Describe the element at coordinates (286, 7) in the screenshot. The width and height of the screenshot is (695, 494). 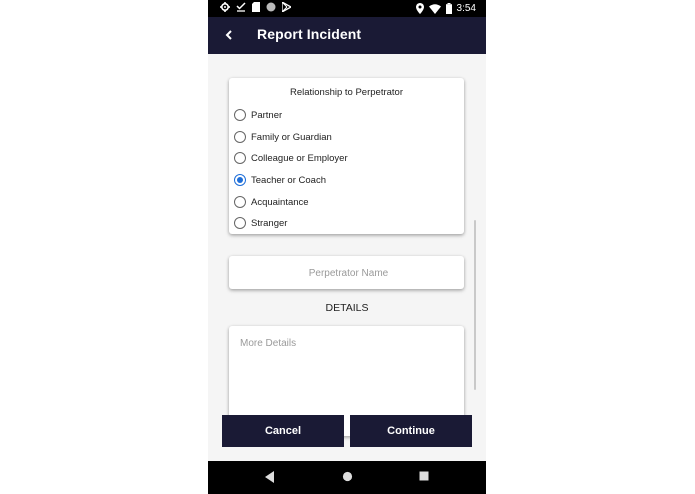
I see `play-store-icon` at that location.